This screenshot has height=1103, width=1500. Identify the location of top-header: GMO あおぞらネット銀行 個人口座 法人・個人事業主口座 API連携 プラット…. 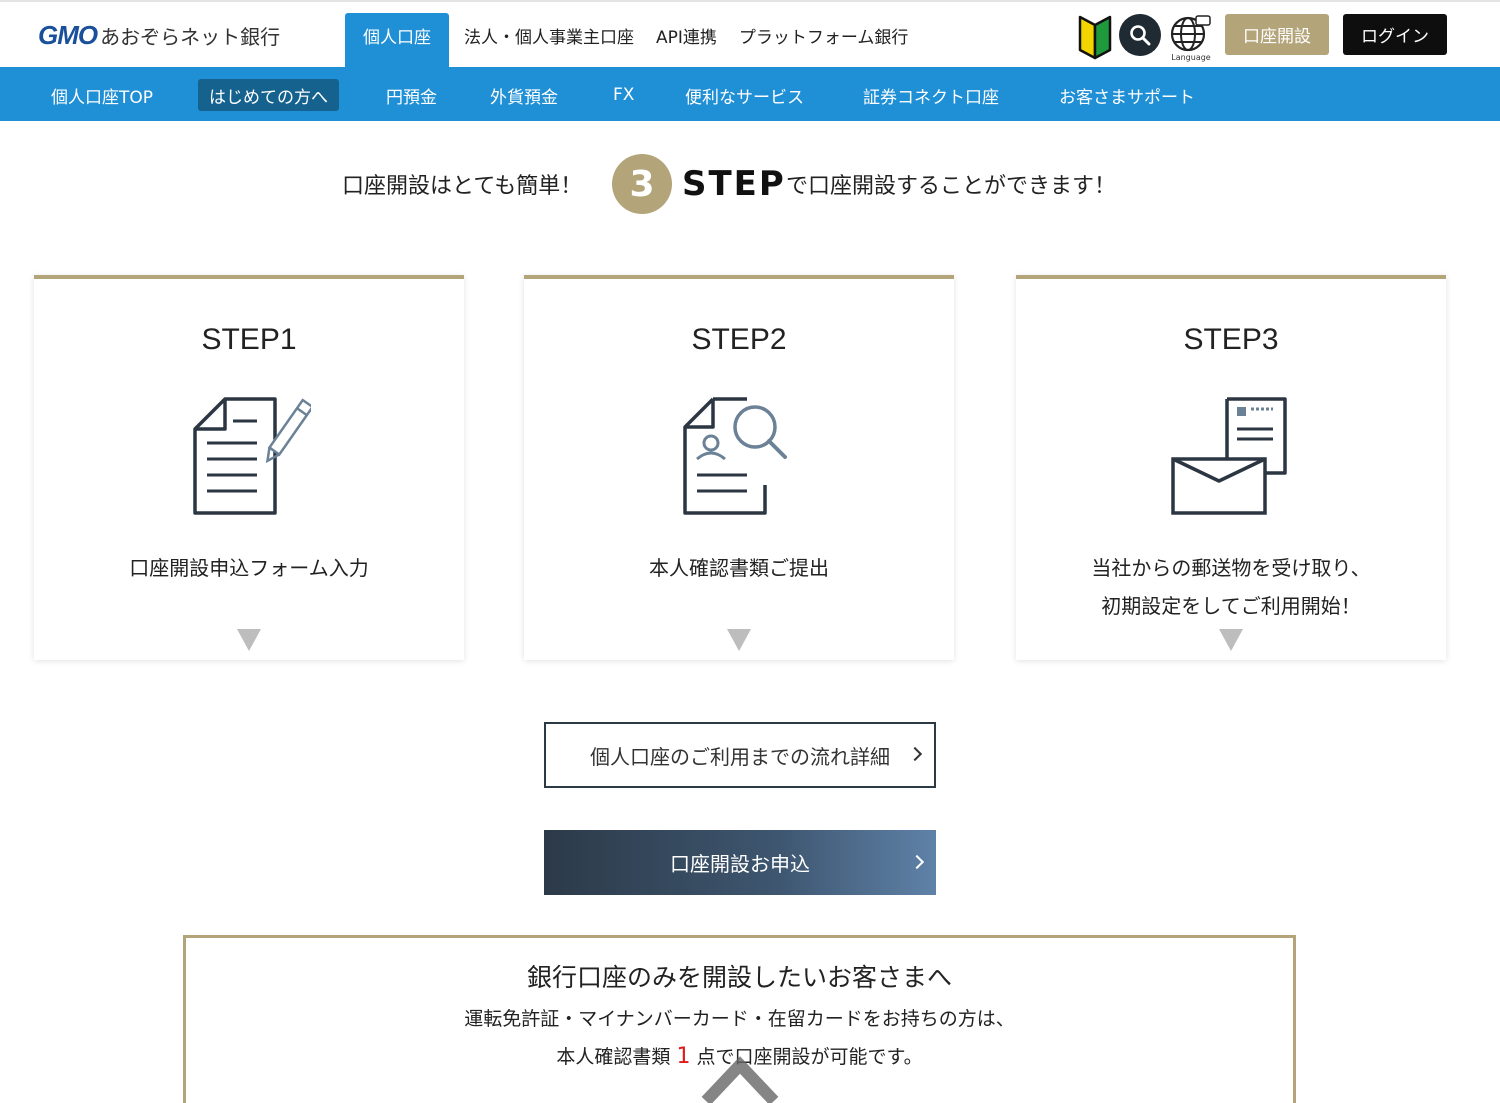
(750, 34).